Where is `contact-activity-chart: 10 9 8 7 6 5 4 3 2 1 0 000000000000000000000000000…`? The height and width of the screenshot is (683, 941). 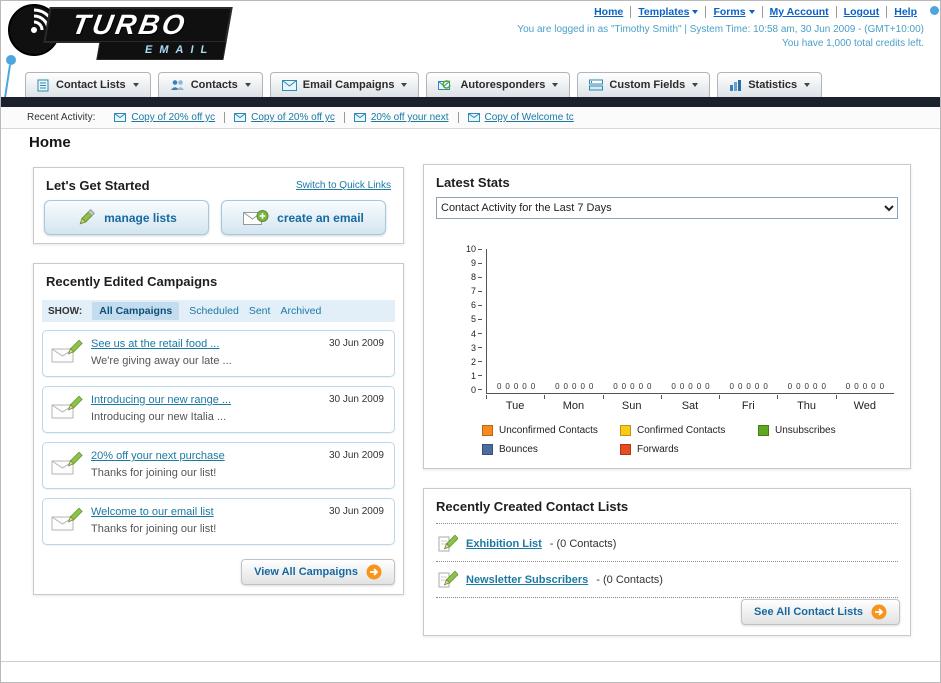 contact-activity-chart: 10 9 8 7 6 5 4 3 2 1 0 000000000000000000000000000… is located at coordinates (667, 333).